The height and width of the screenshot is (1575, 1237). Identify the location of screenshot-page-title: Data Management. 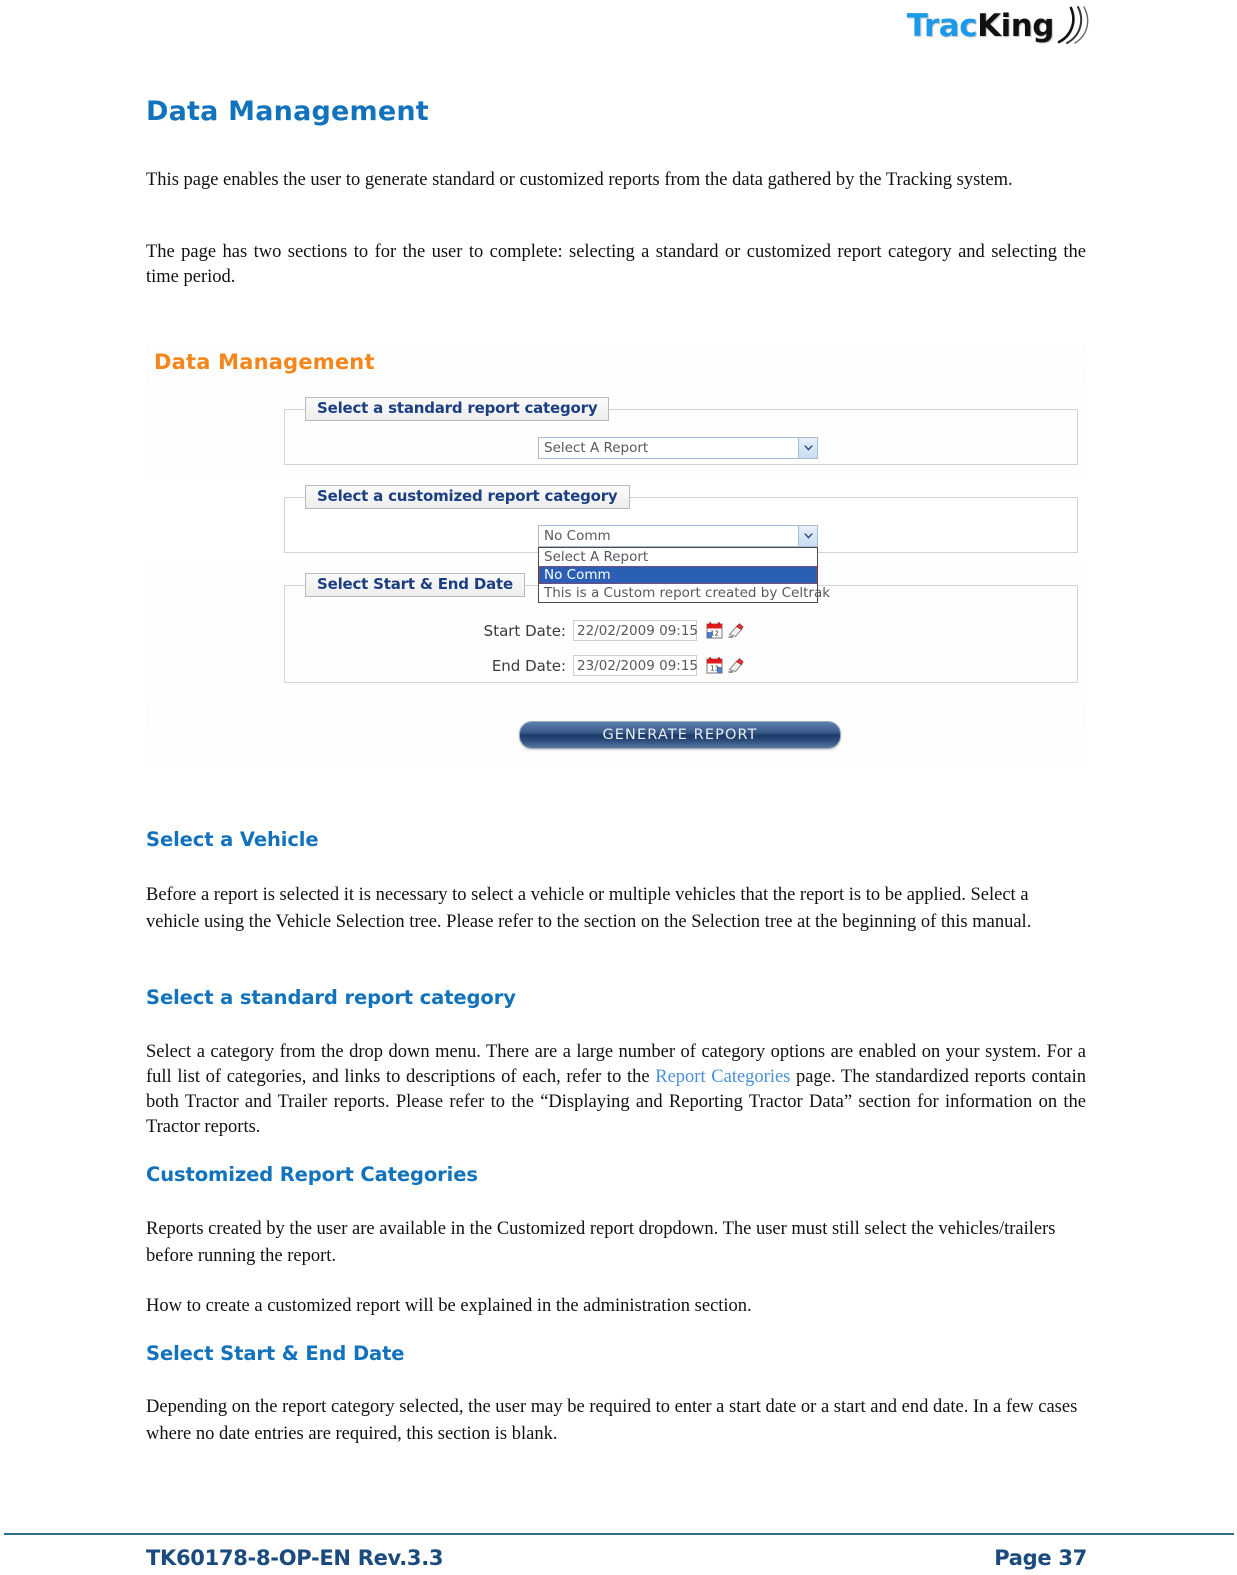
(264, 362).